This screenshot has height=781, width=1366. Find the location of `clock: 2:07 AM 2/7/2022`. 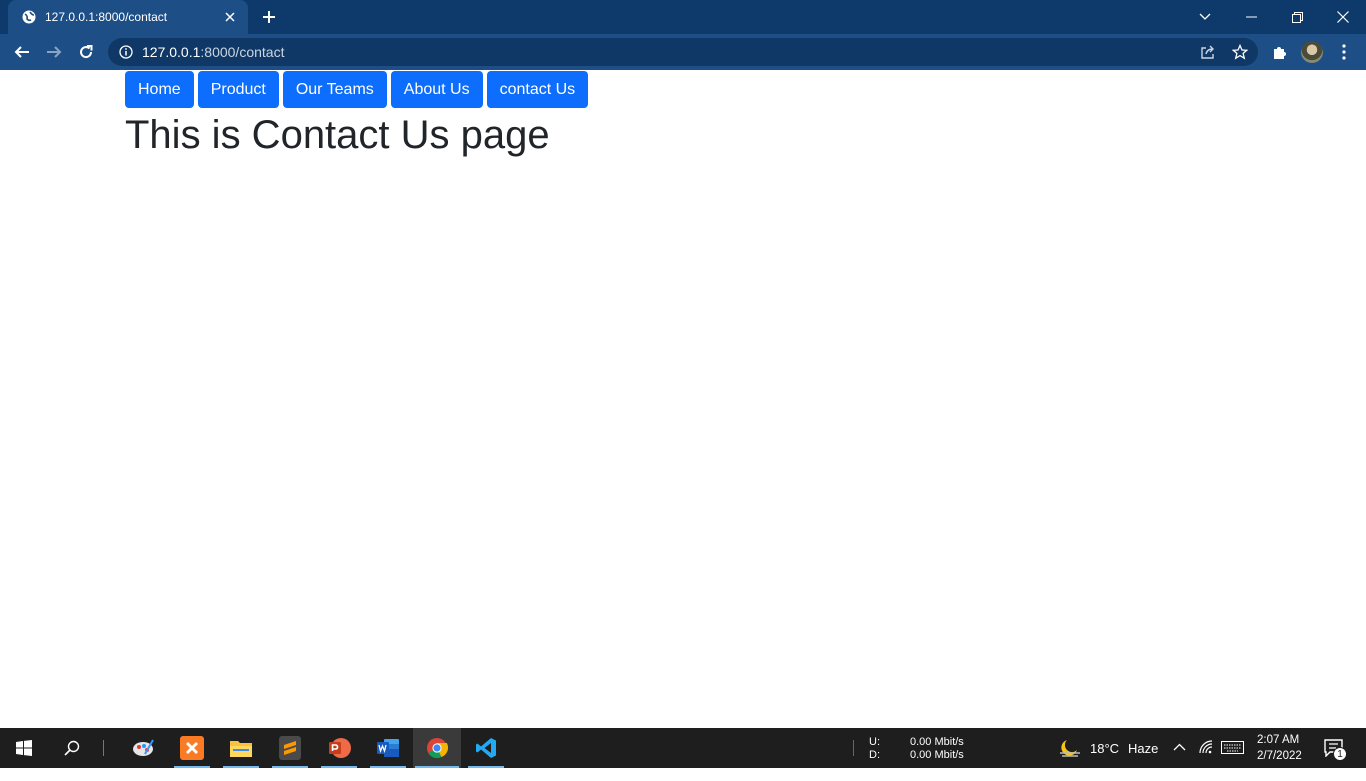

clock: 2:07 AM 2/7/2022 is located at coordinates (1279, 752).